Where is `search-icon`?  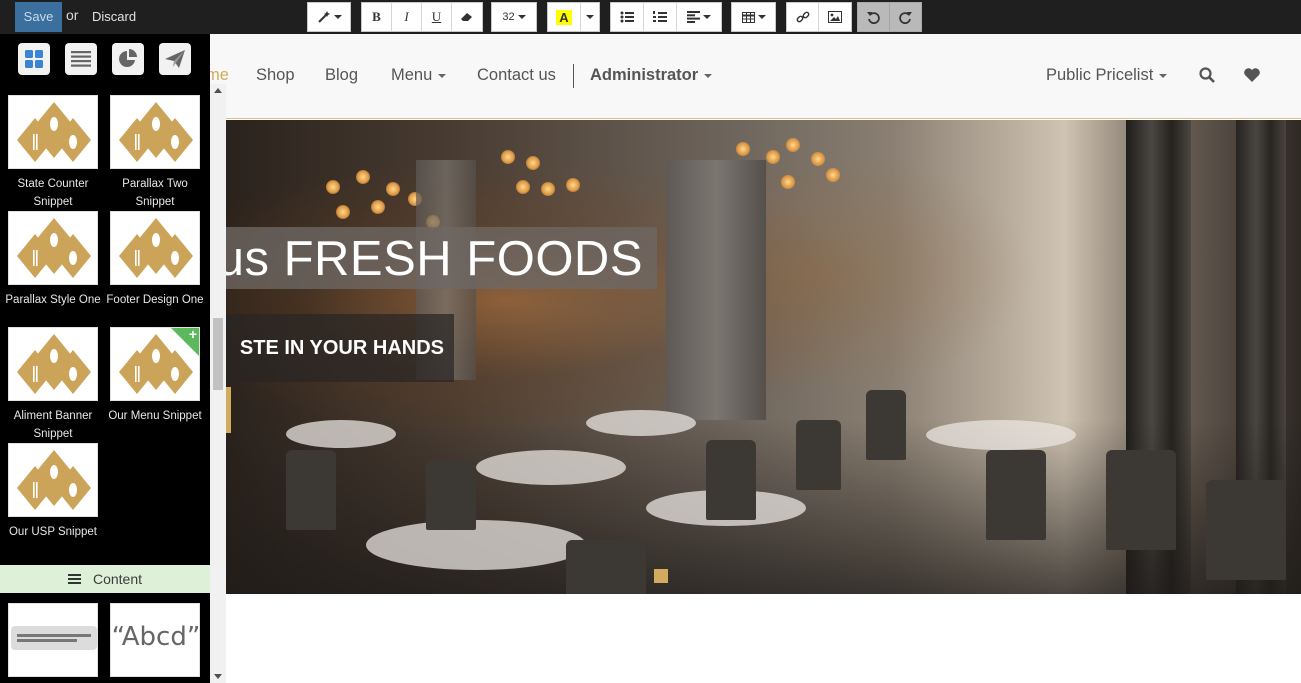 search-icon is located at coordinates (1207, 75).